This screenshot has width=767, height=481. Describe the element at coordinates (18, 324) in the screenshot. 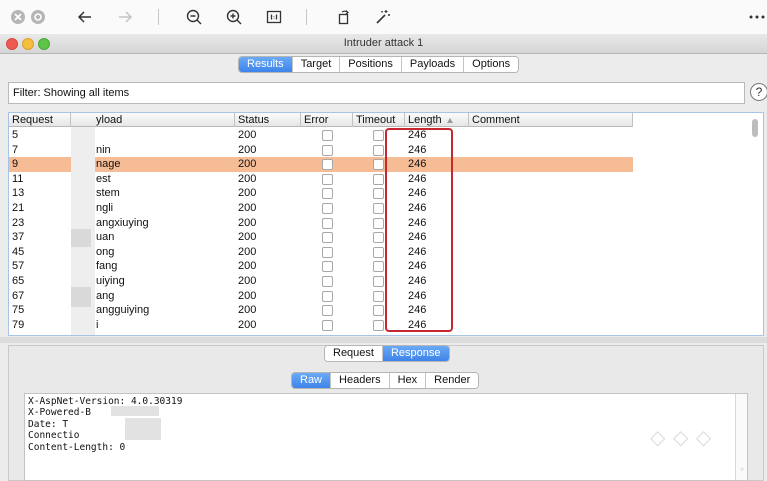

I see `cell-request: 79` at that location.